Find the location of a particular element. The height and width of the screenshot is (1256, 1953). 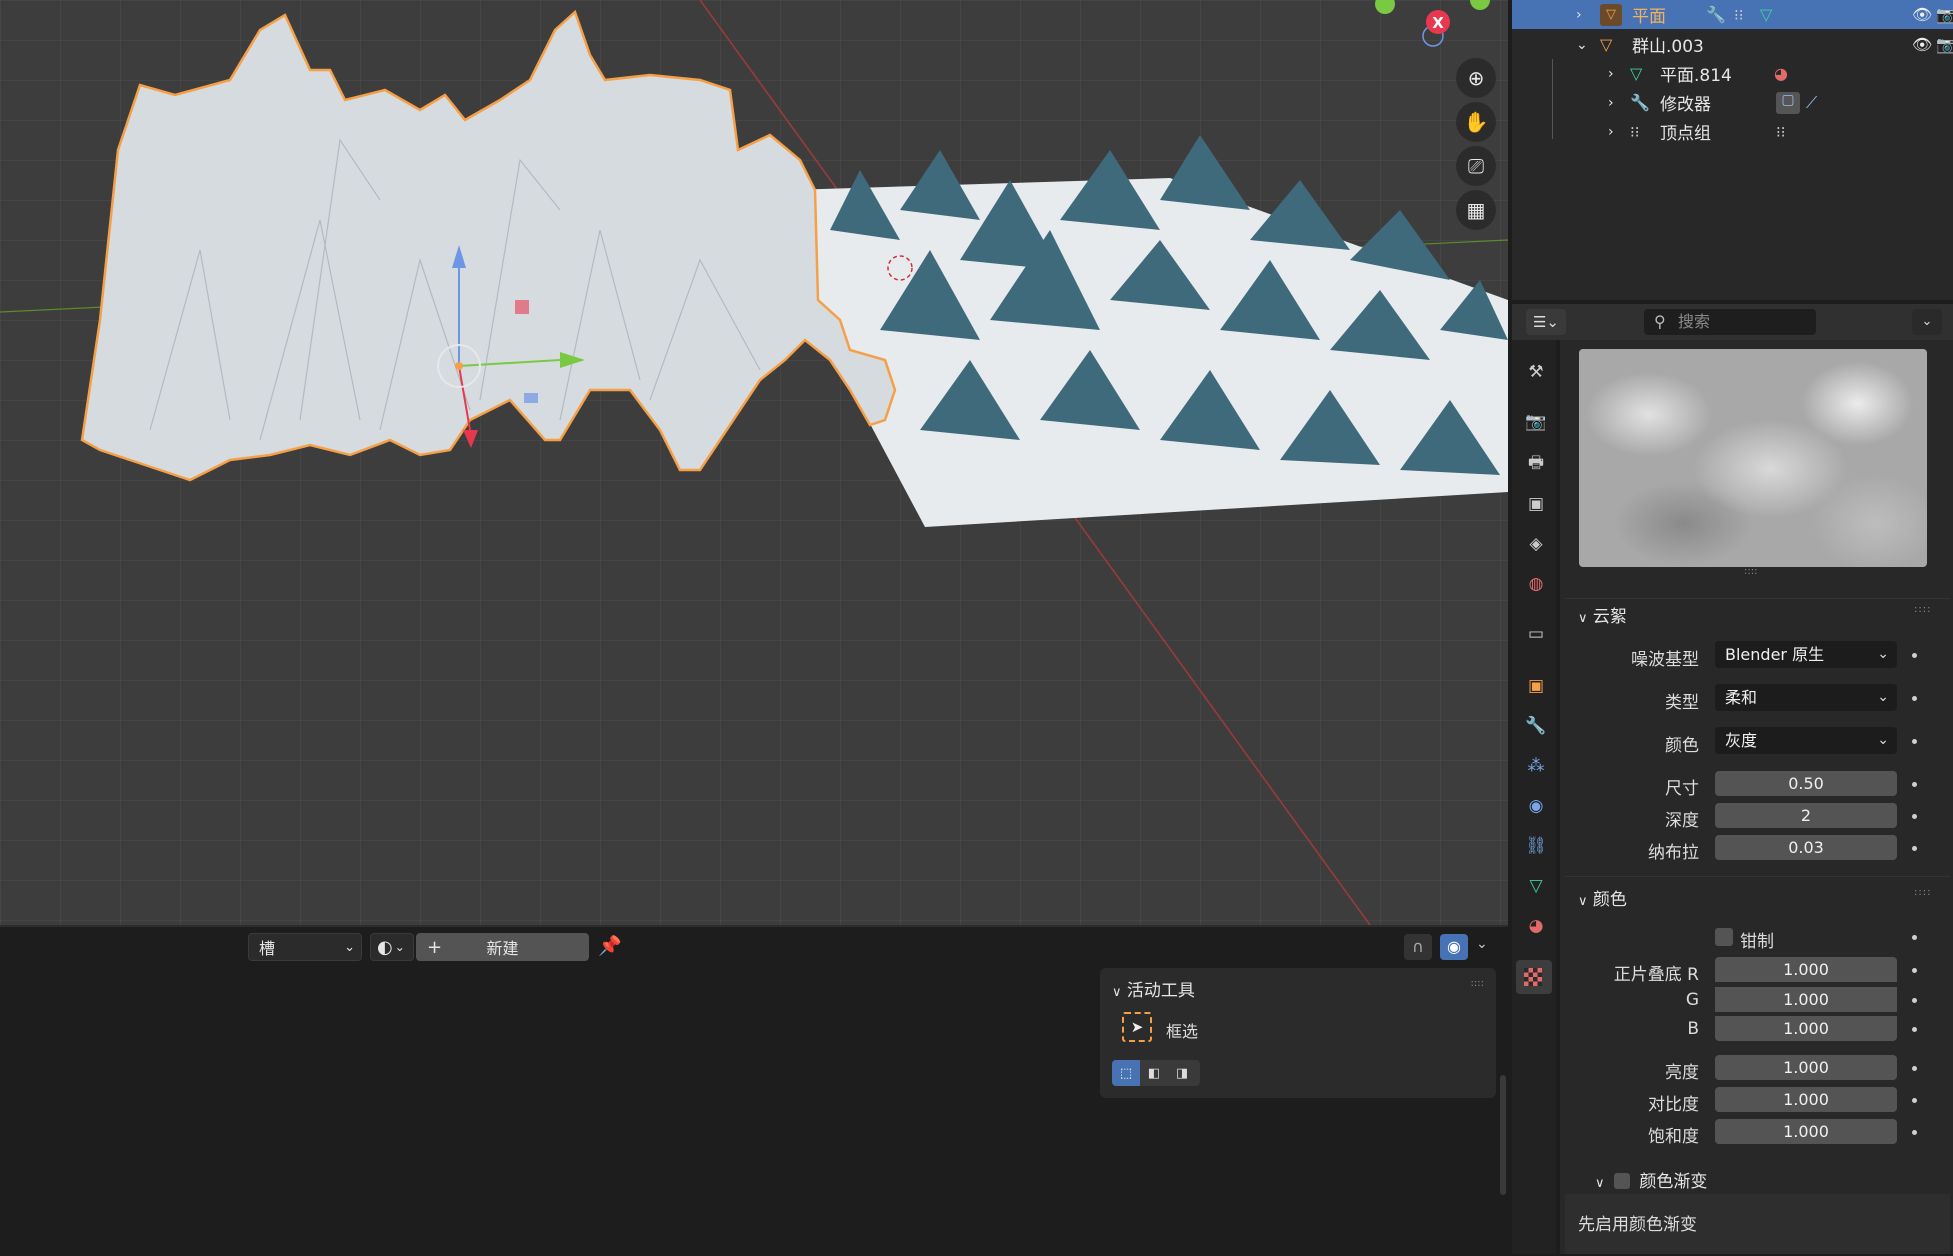

divider is located at coordinates (1757, 876).